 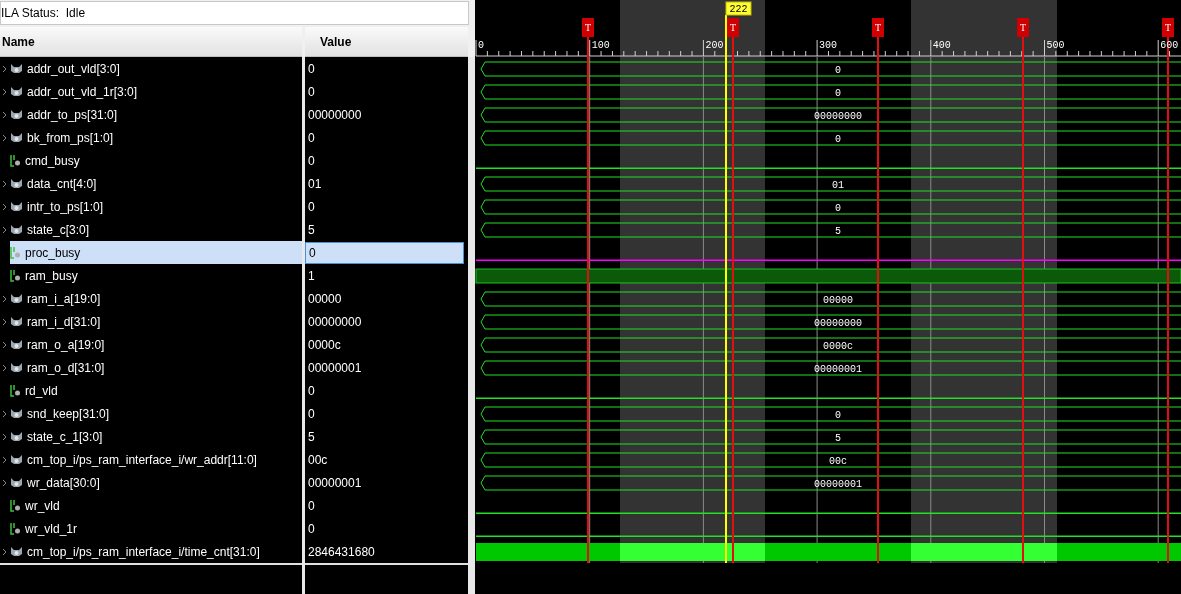 I want to click on signal-name-row: snd_keep[31:0], so click(x=156, y=413).